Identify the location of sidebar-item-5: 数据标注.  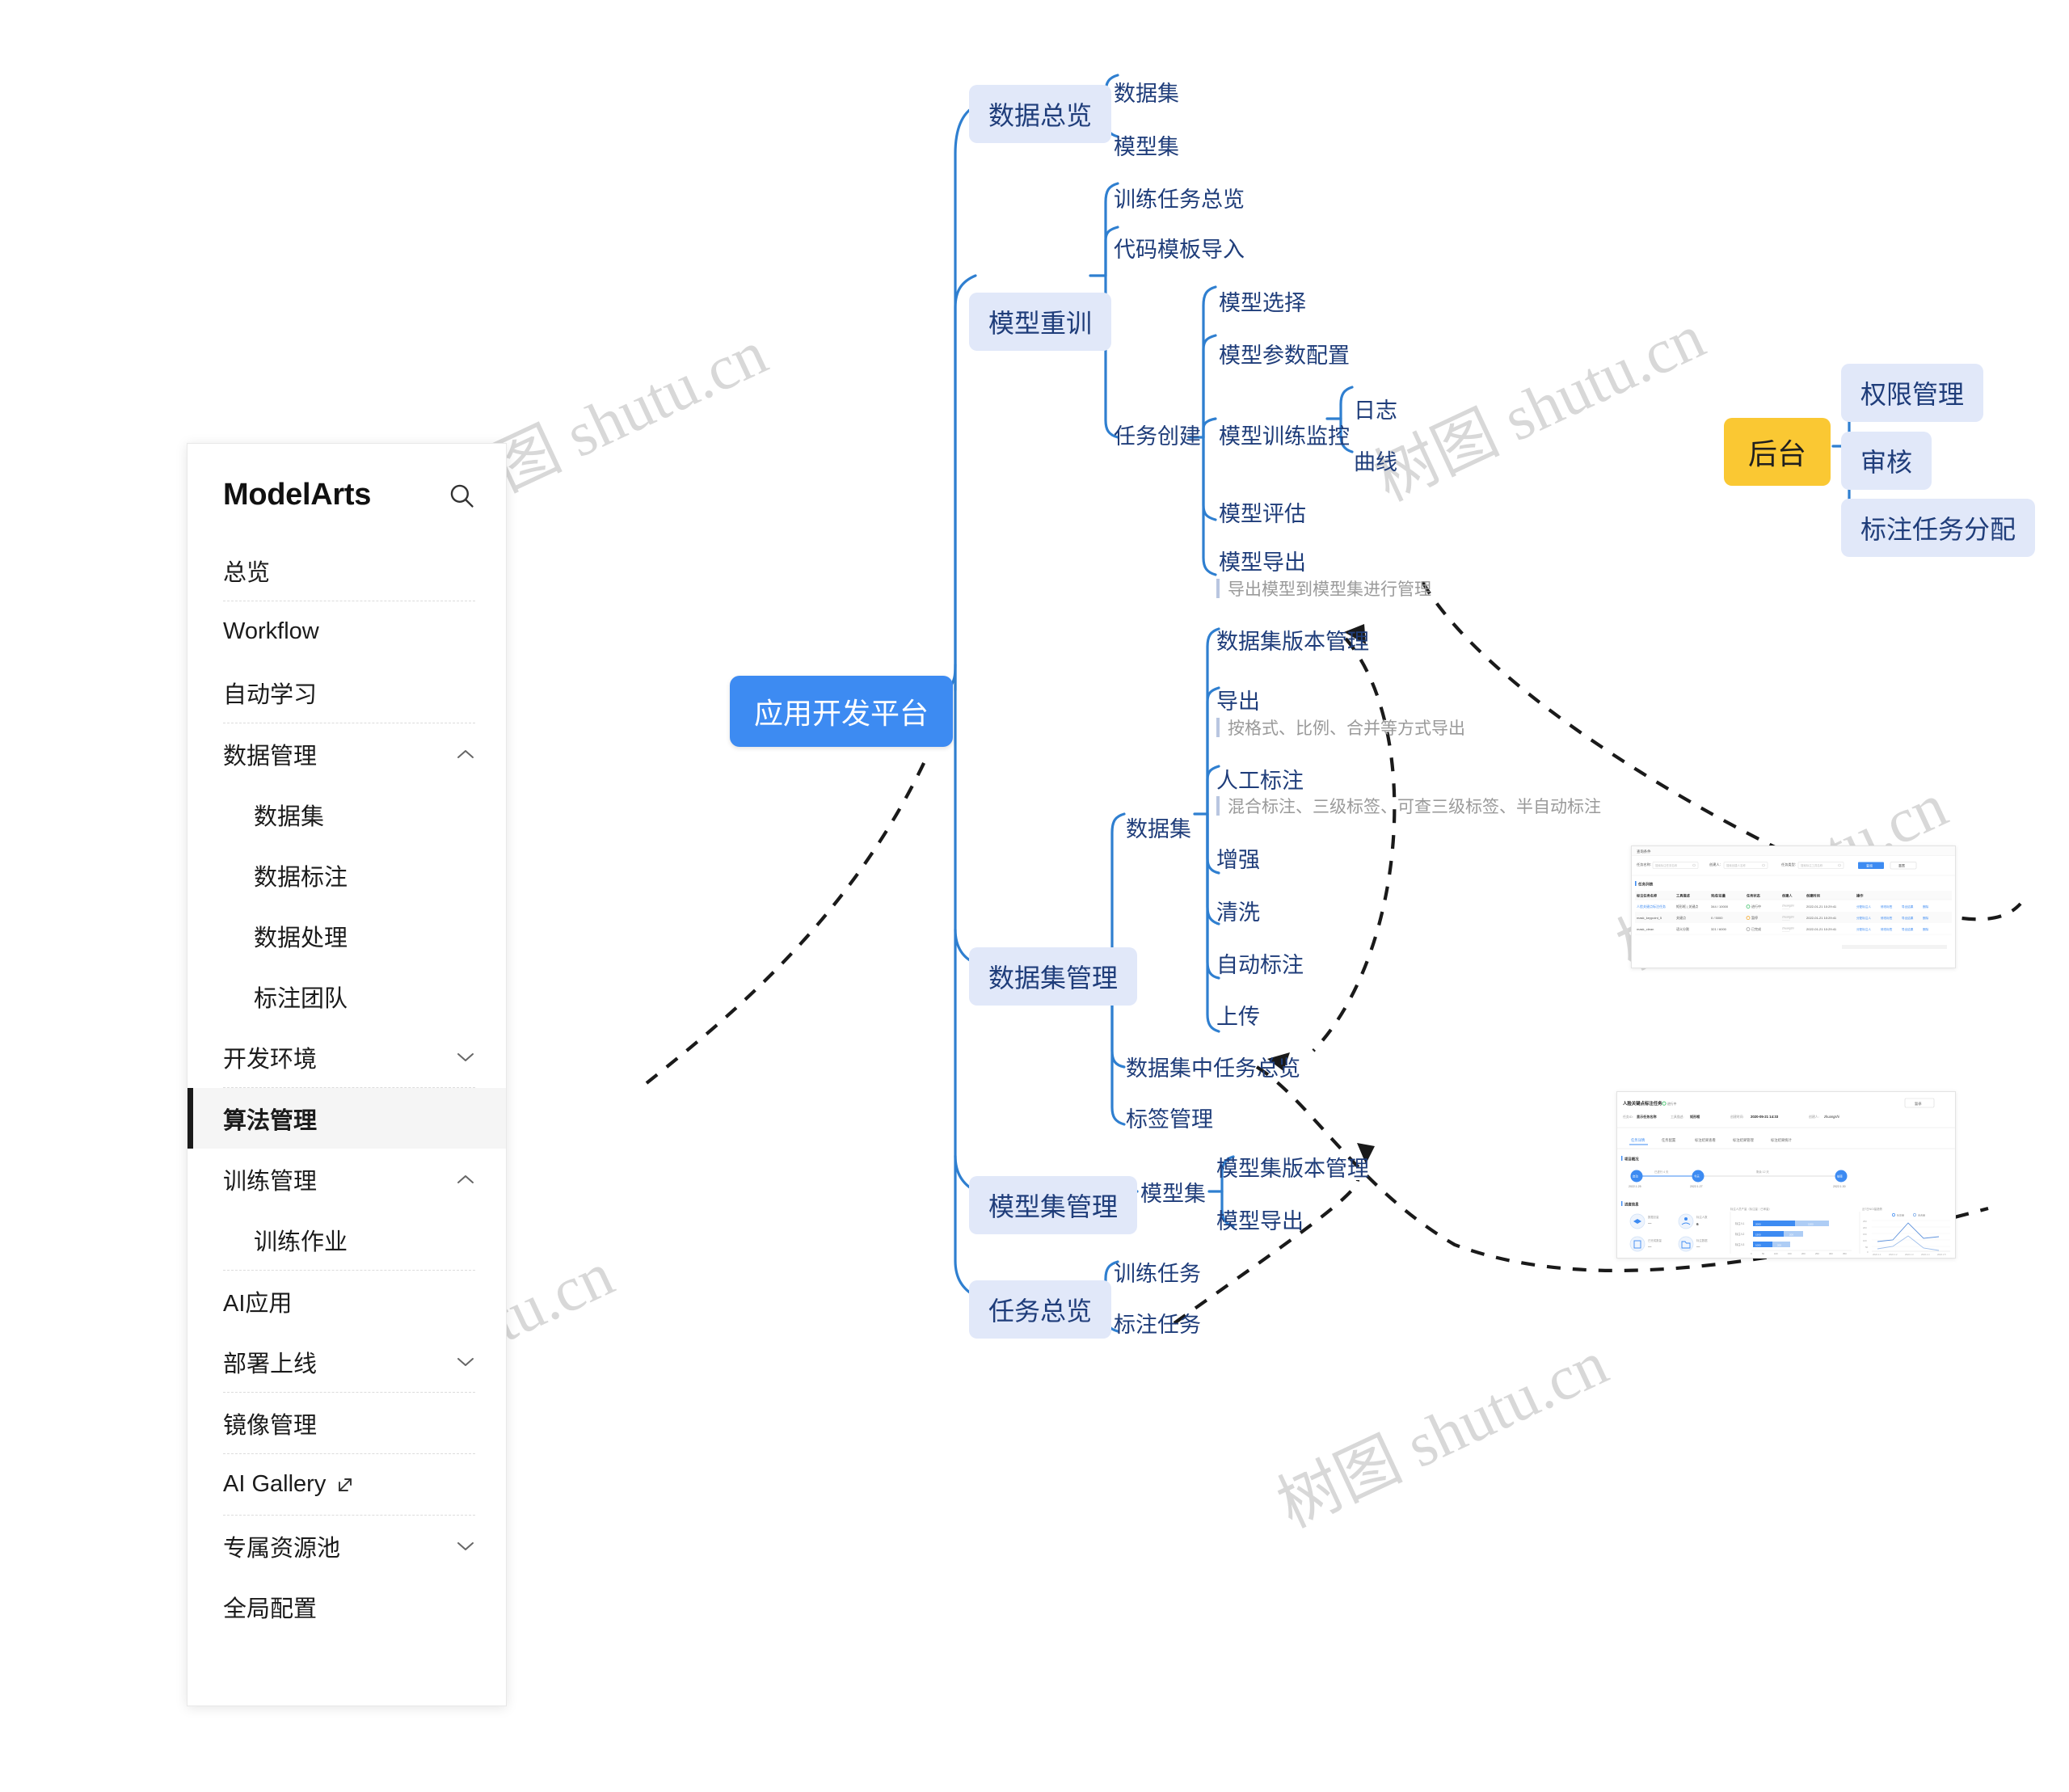
(347, 875).